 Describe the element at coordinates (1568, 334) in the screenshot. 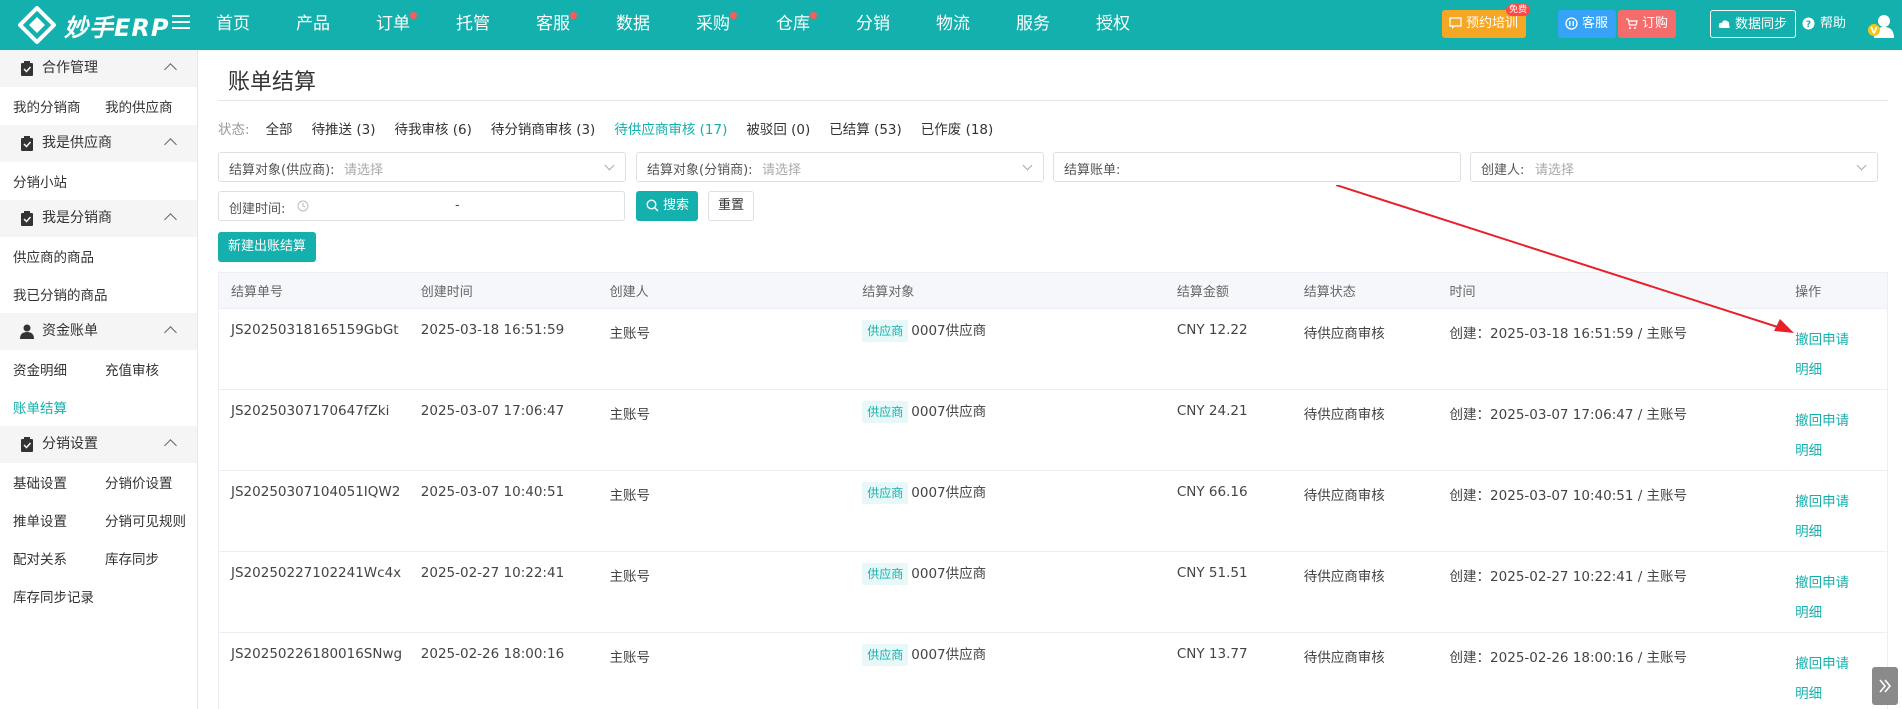

I see `time-info: 创建：2025-03-18 16:51:59 / 主账号` at that location.